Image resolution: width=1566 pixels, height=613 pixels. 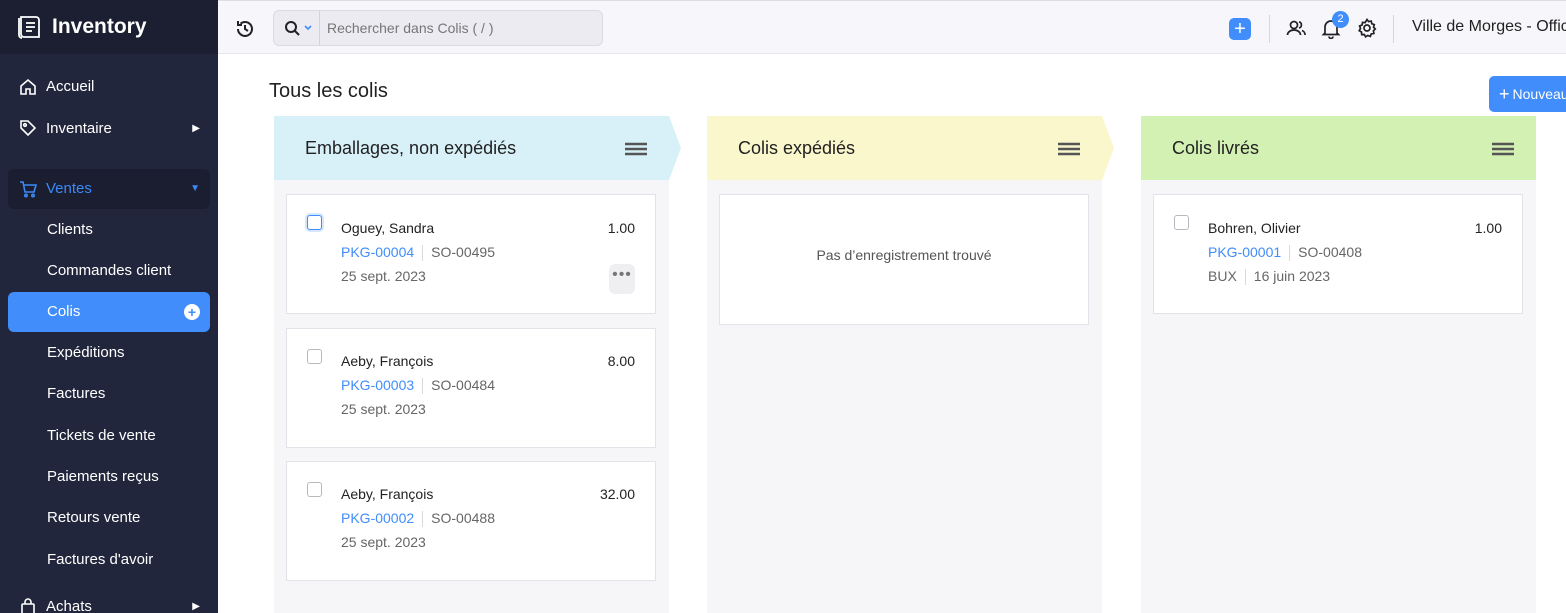 What do you see at coordinates (463, 385) in the screenshot?
I see `sales-order-number: SO-00484` at bounding box center [463, 385].